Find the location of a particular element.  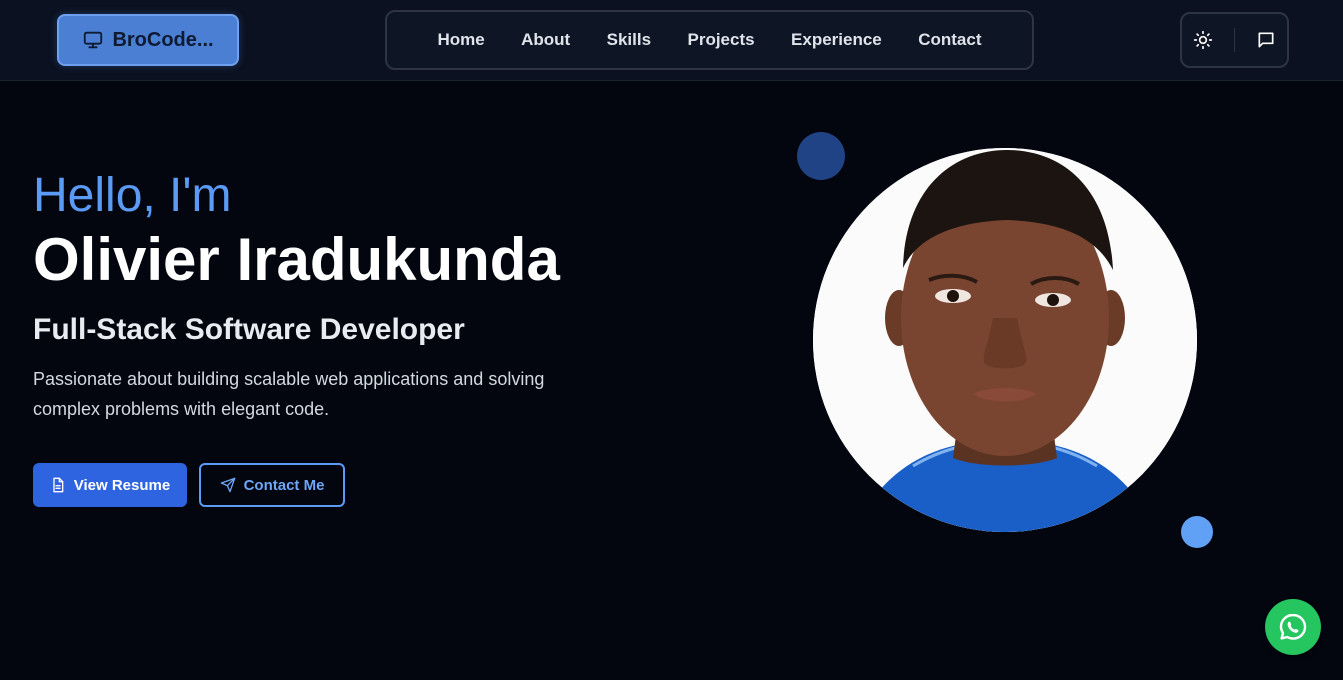

message-square-icon is located at coordinates (1266, 40).